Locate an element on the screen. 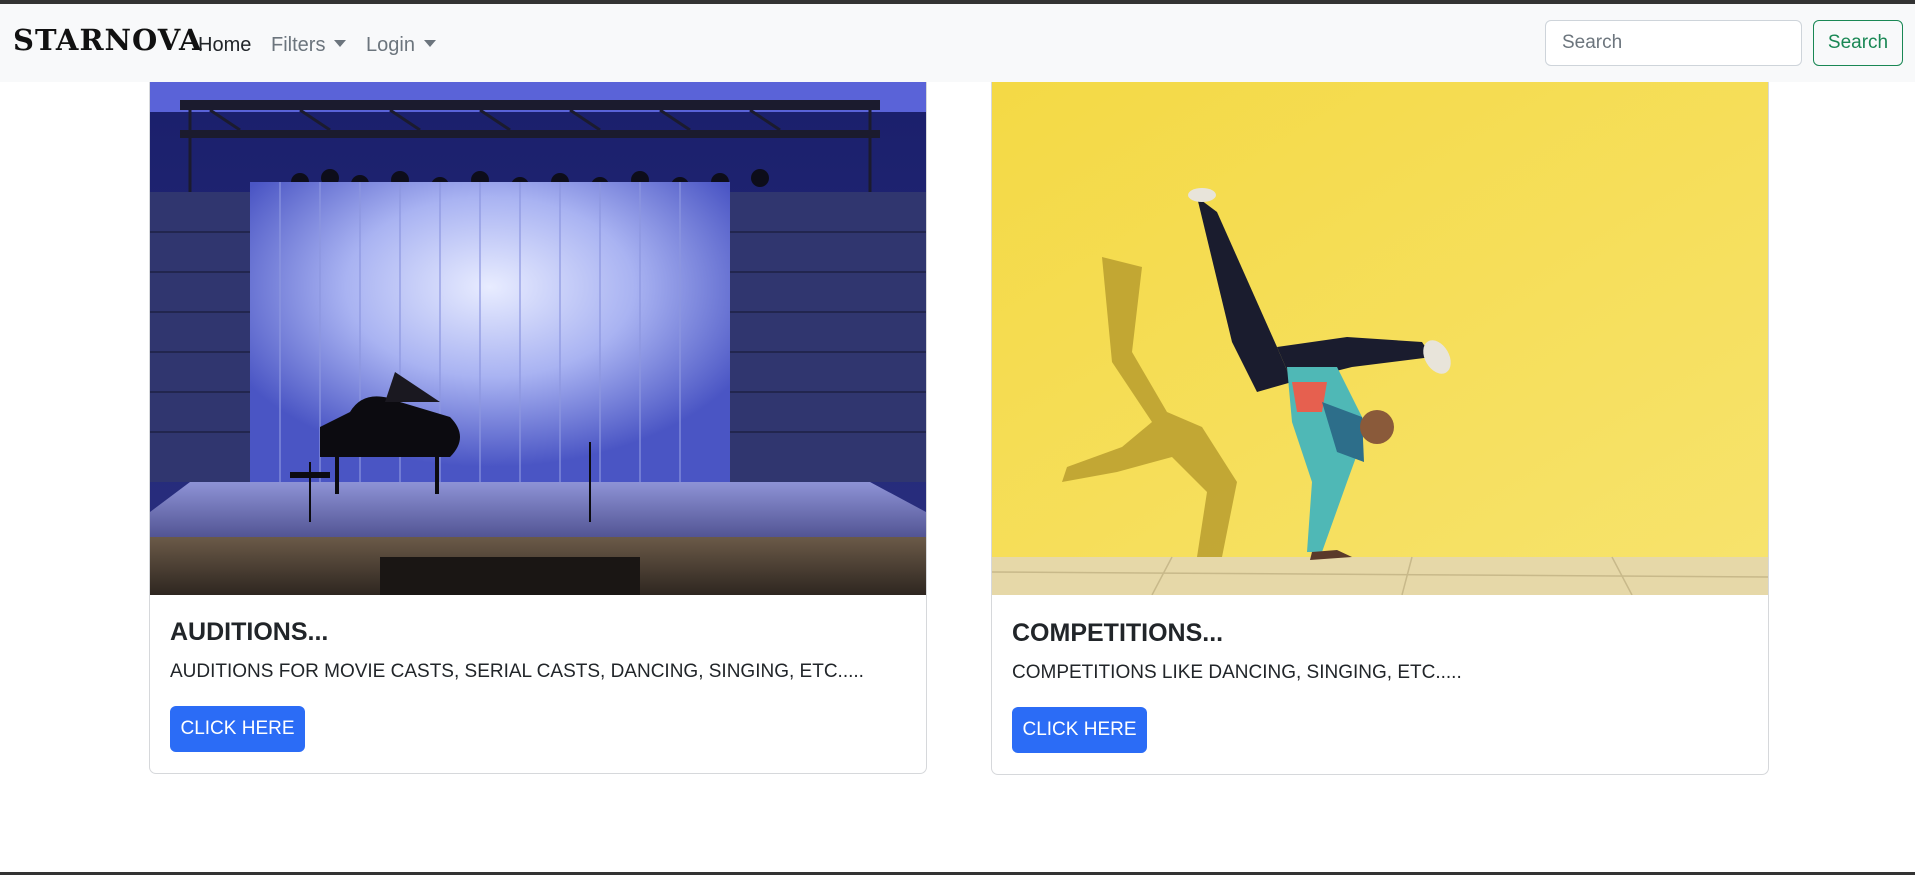  nav-dropdown-filters-label: Filters is located at coordinates (298, 45).